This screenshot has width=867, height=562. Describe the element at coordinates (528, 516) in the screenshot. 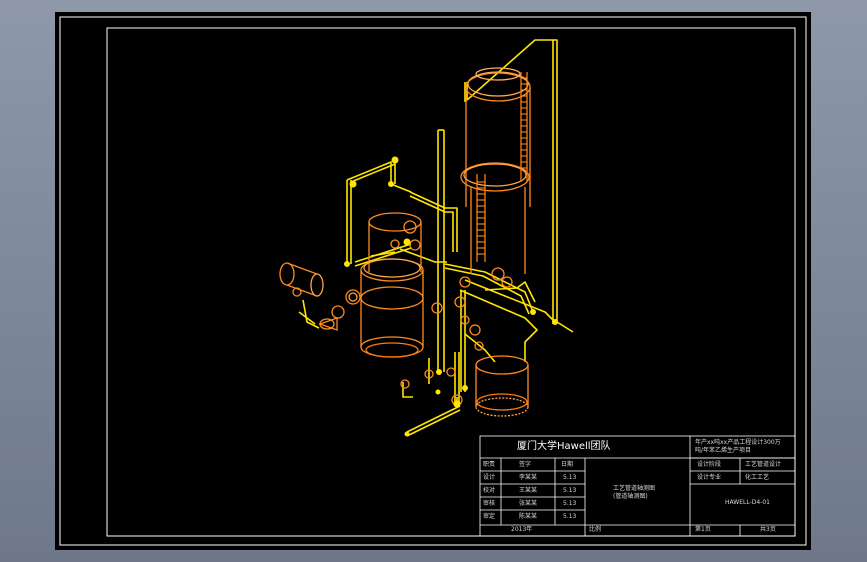

I see `title-block-row-name: 陈某某` at that location.